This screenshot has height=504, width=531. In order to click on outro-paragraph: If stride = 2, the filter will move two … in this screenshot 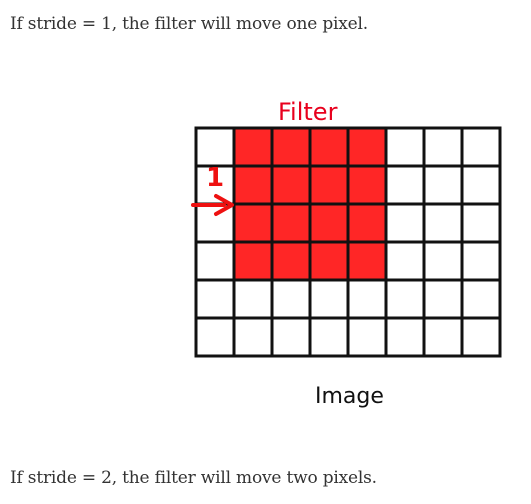, I will do `click(193, 478)`.